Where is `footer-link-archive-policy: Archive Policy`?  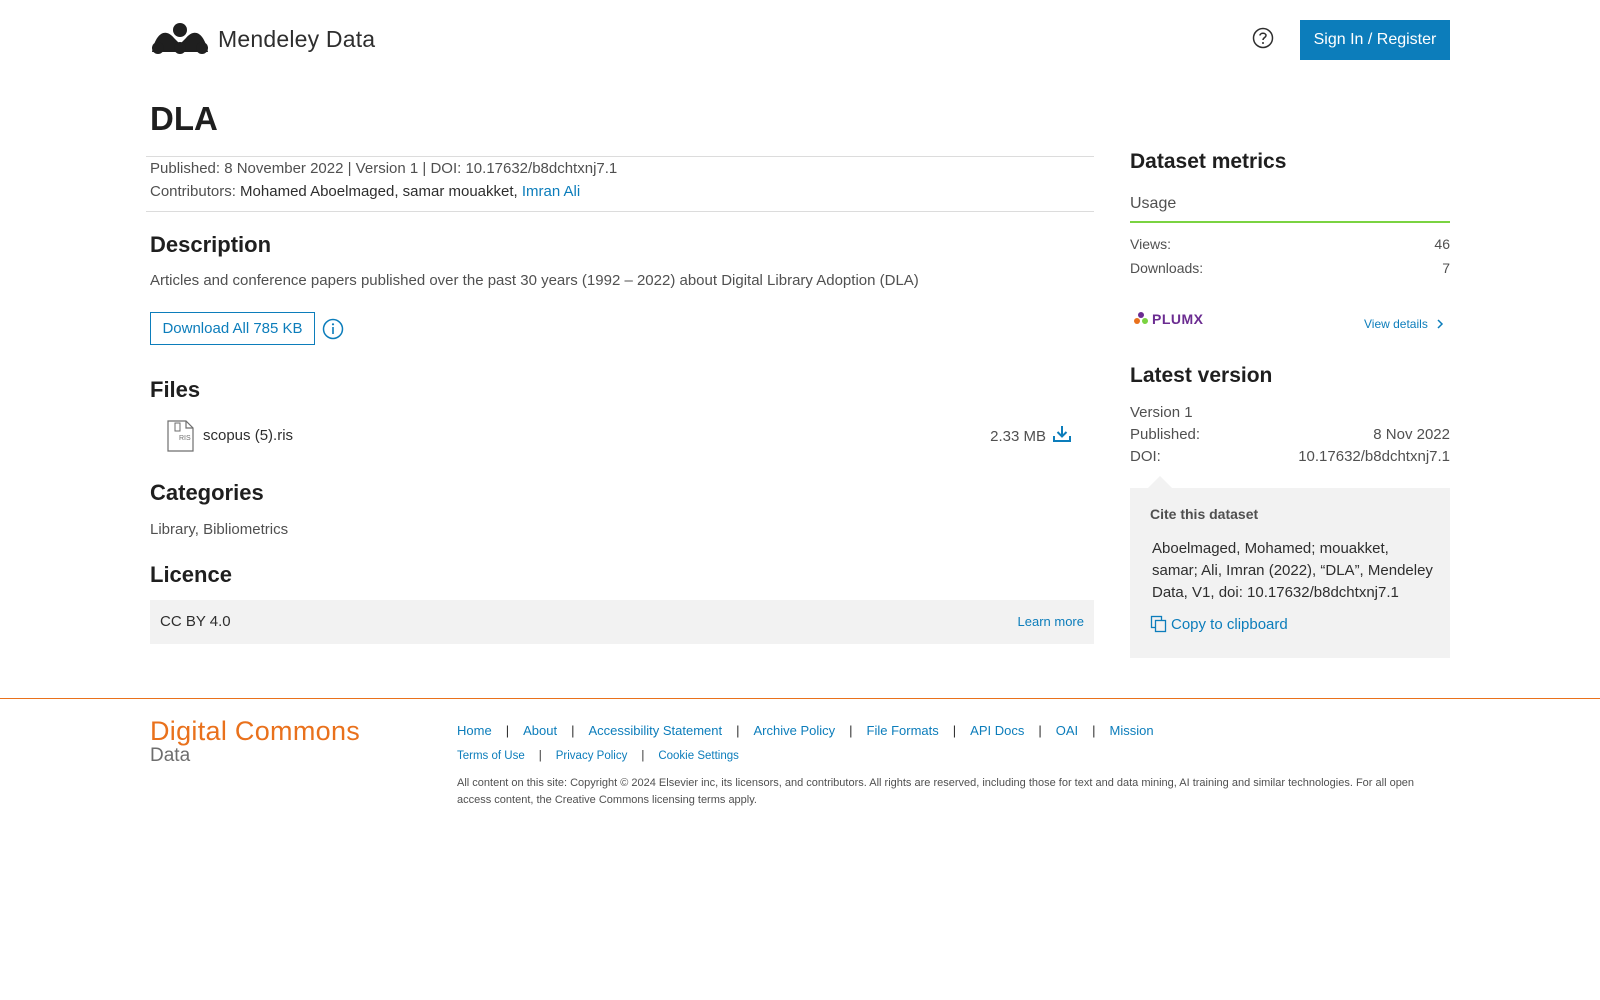
footer-link-archive-policy: Archive Policy is located at coordinates (795, 730).